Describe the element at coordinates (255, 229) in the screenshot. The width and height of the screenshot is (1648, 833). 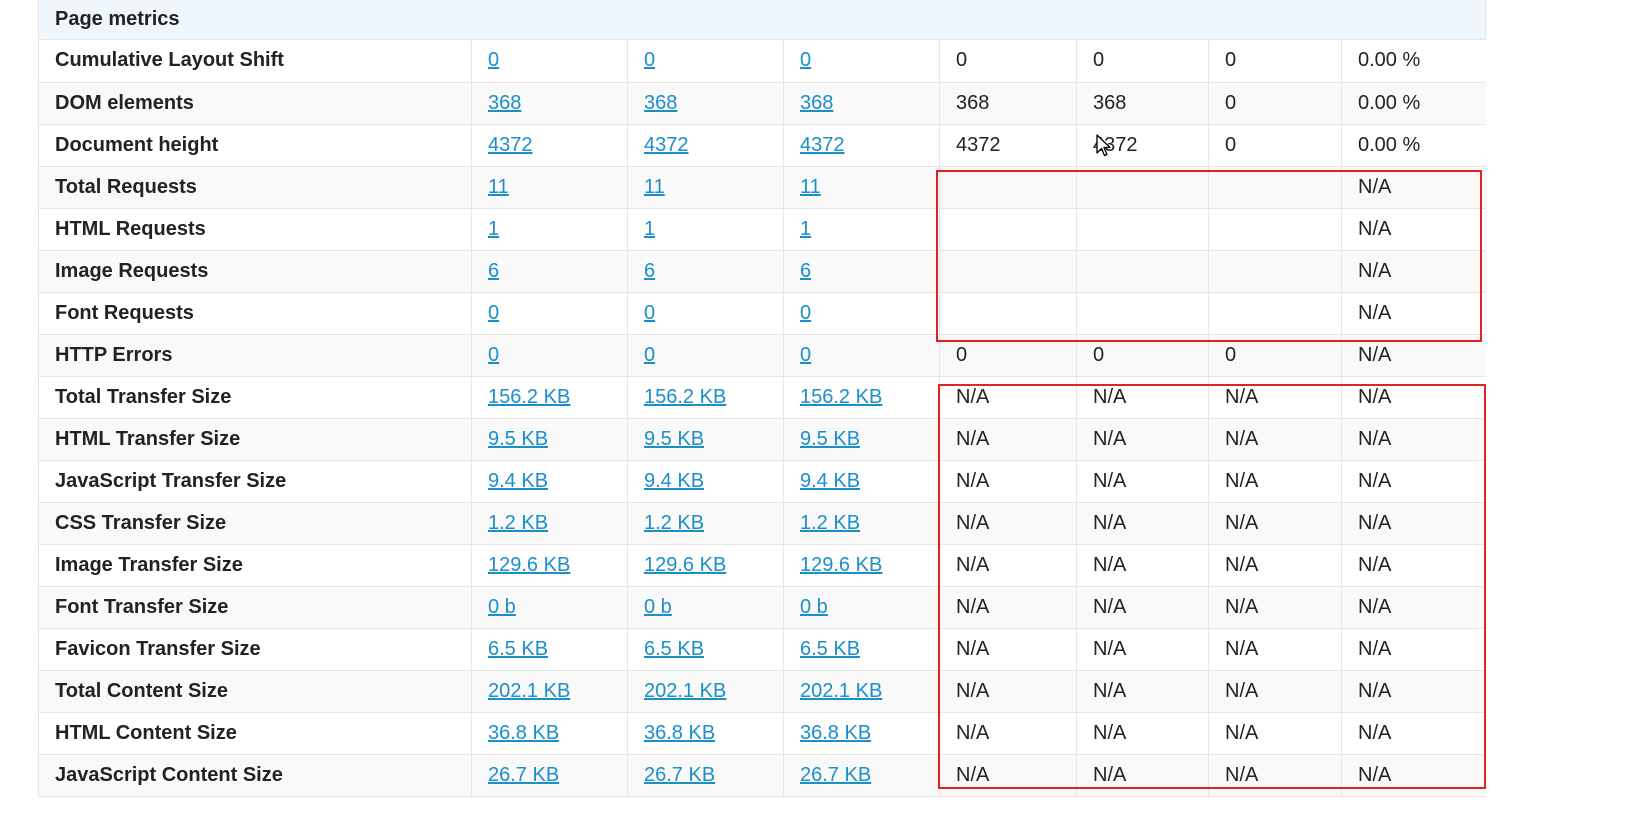
I see `metric-label: HTML Requests` at that location.